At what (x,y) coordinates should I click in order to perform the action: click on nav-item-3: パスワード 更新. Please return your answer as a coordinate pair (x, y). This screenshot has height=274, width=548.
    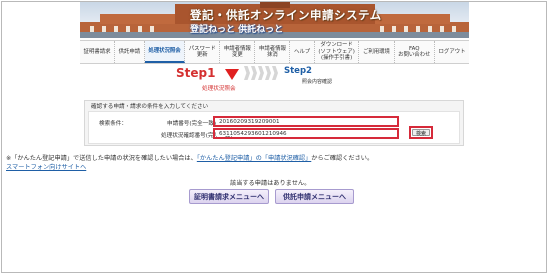
    Looking at the image, I should click on (203, 52).